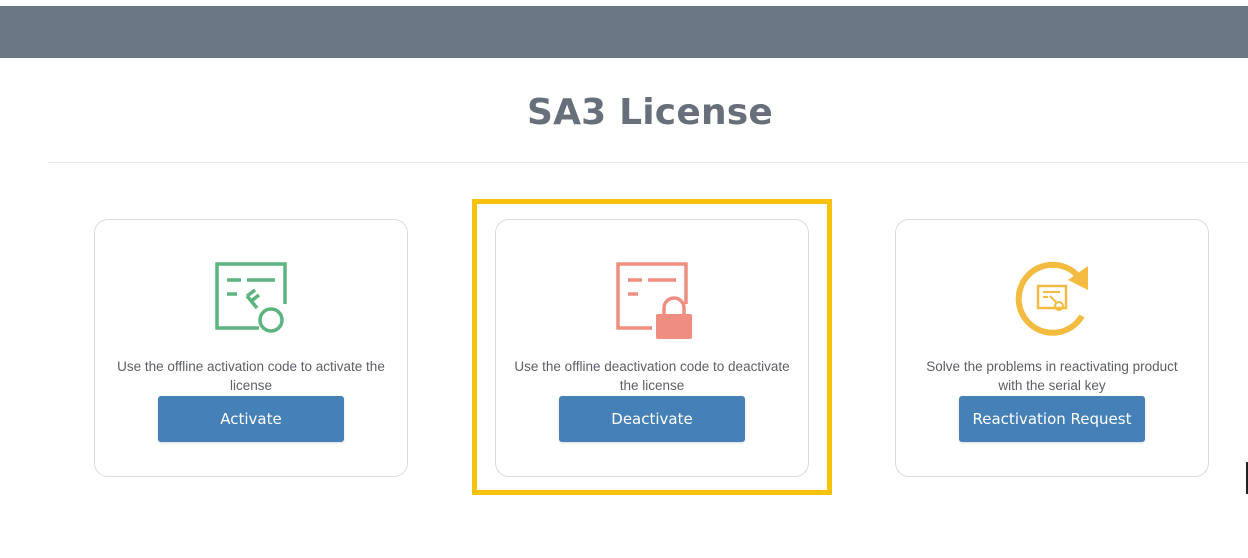 The height and width of the screenshot is (558, 1248). What do you see at coordinates (1052, 419) in the screenshot?
I see `reactivation-request-button: Reactivation Request` at bounding box center [1052, 419].